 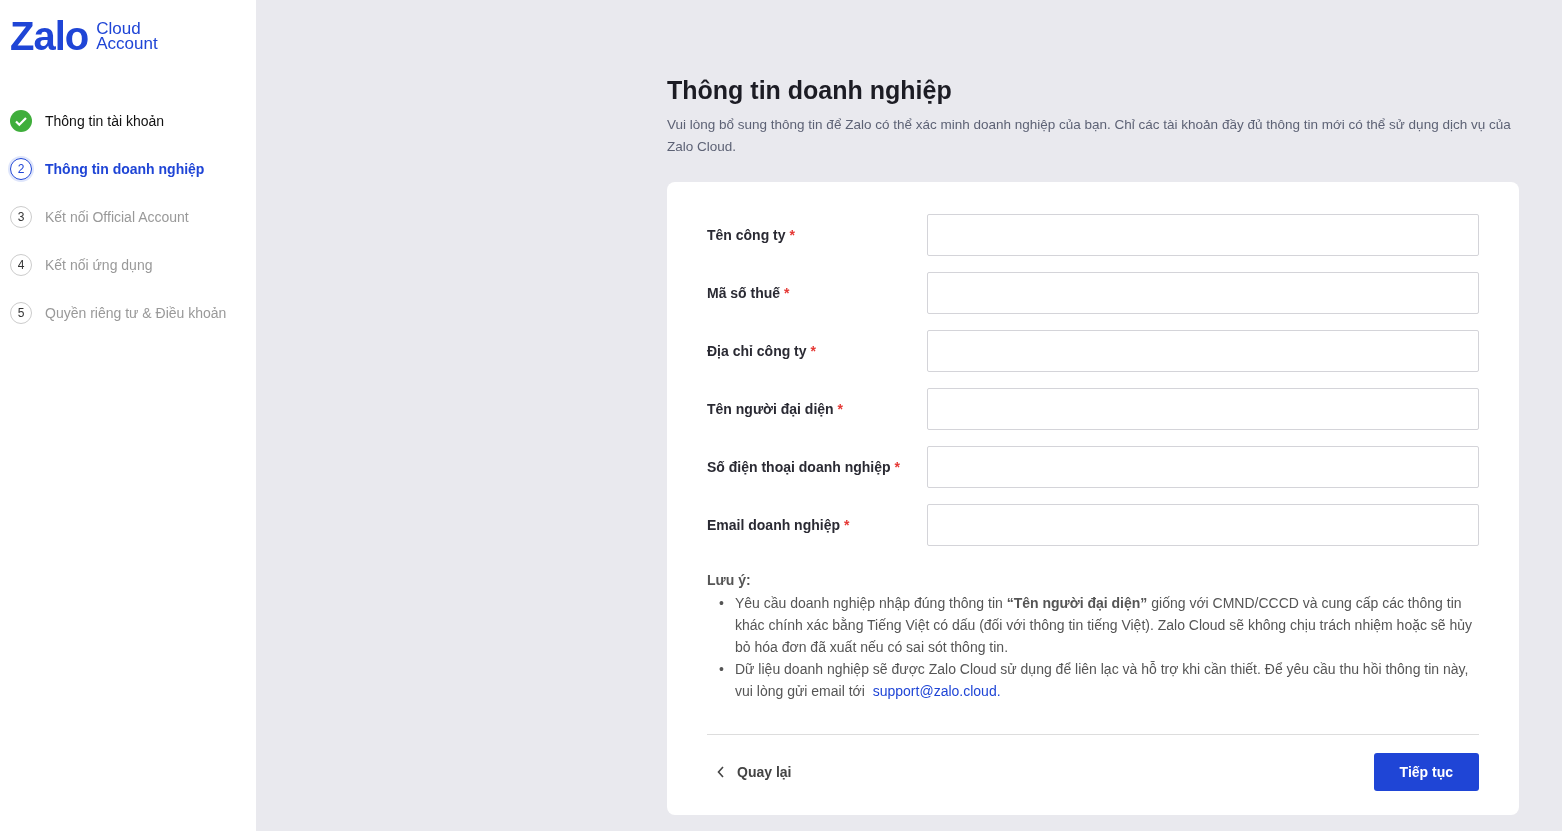 I want to click on field-label: Tên người đại diện *, so click(x=775, y=409).